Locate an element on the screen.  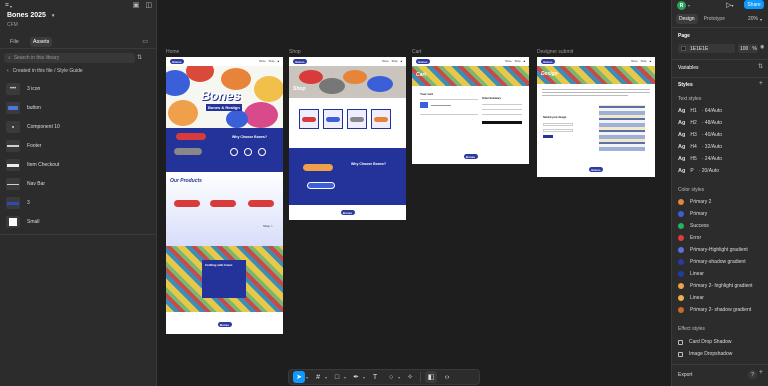
order-summary-heading: Order Summary is located at coordinates (491, 98).